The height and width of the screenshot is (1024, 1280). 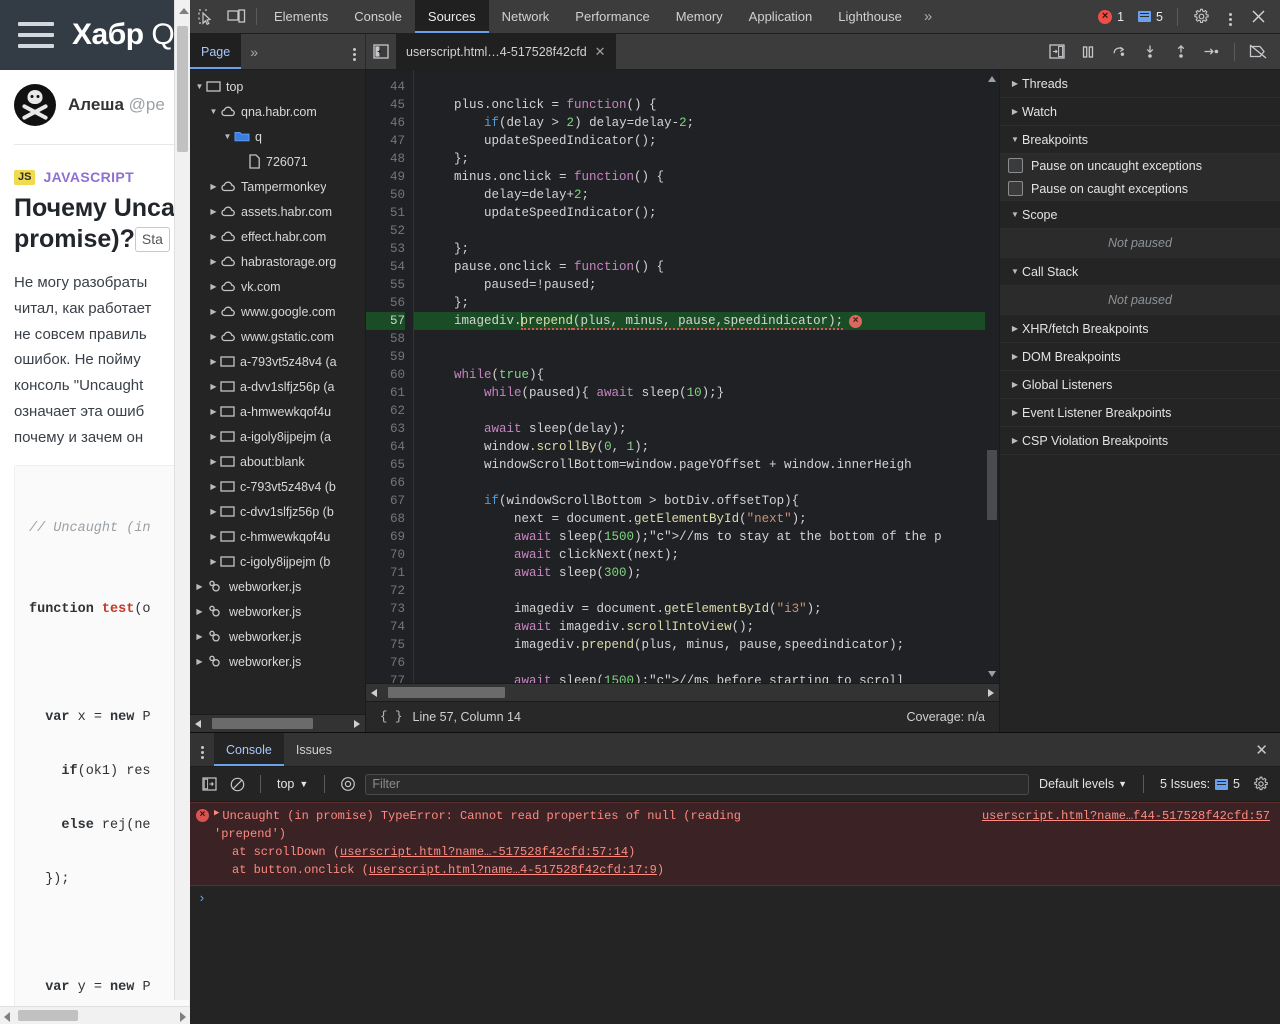 I want to click on tree-item: ▼ top, so click(x=277, y=86).